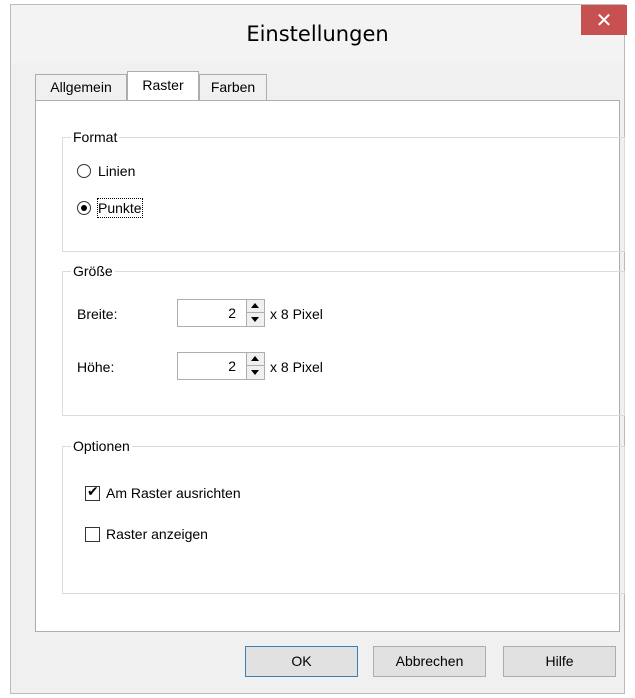  I want to click on snap-checkbox: ✔, so click(92, 492).